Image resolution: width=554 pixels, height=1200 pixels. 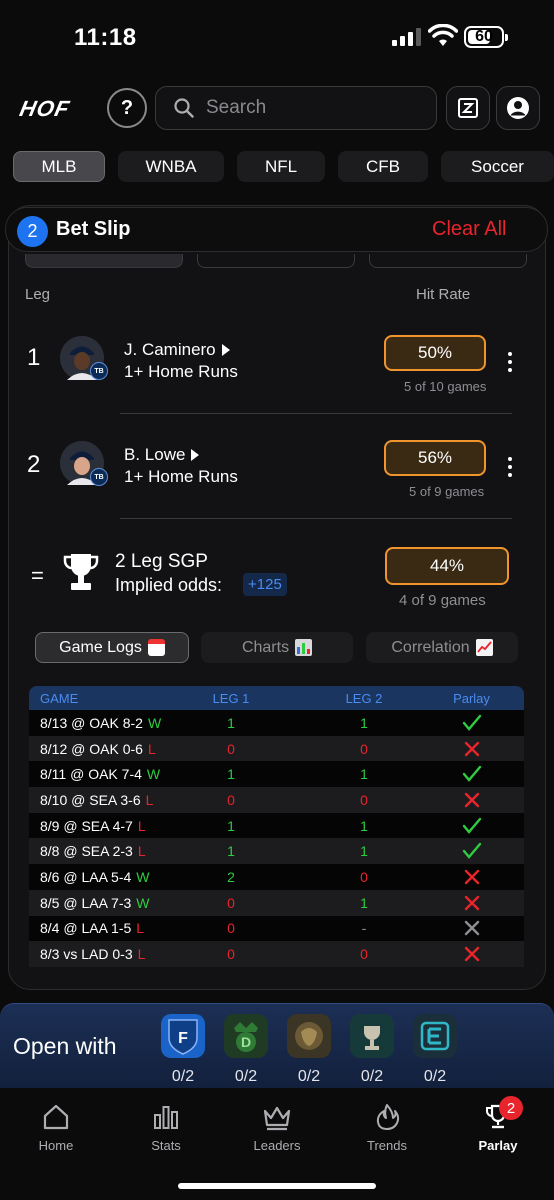 I want to click on parlay-hit-rate-badge: 44%, so click(x=447, y=566).